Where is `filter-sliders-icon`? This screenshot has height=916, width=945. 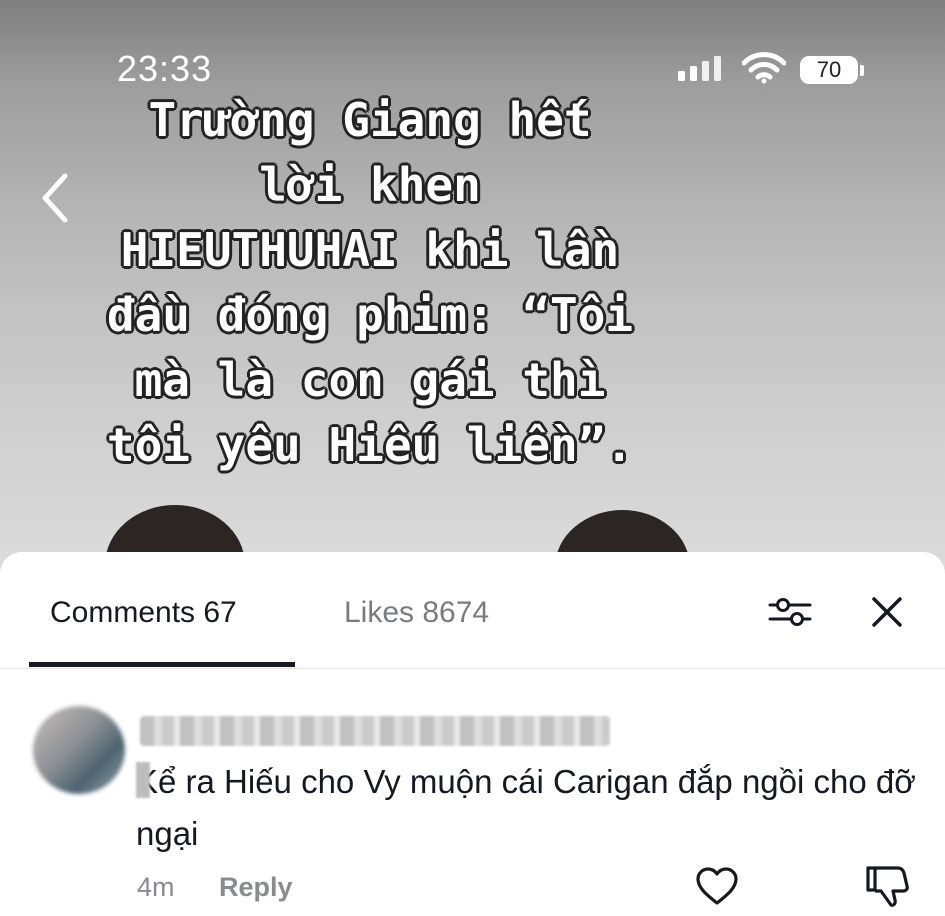 filter-sliders-icon is located at coordinates (790, 612).